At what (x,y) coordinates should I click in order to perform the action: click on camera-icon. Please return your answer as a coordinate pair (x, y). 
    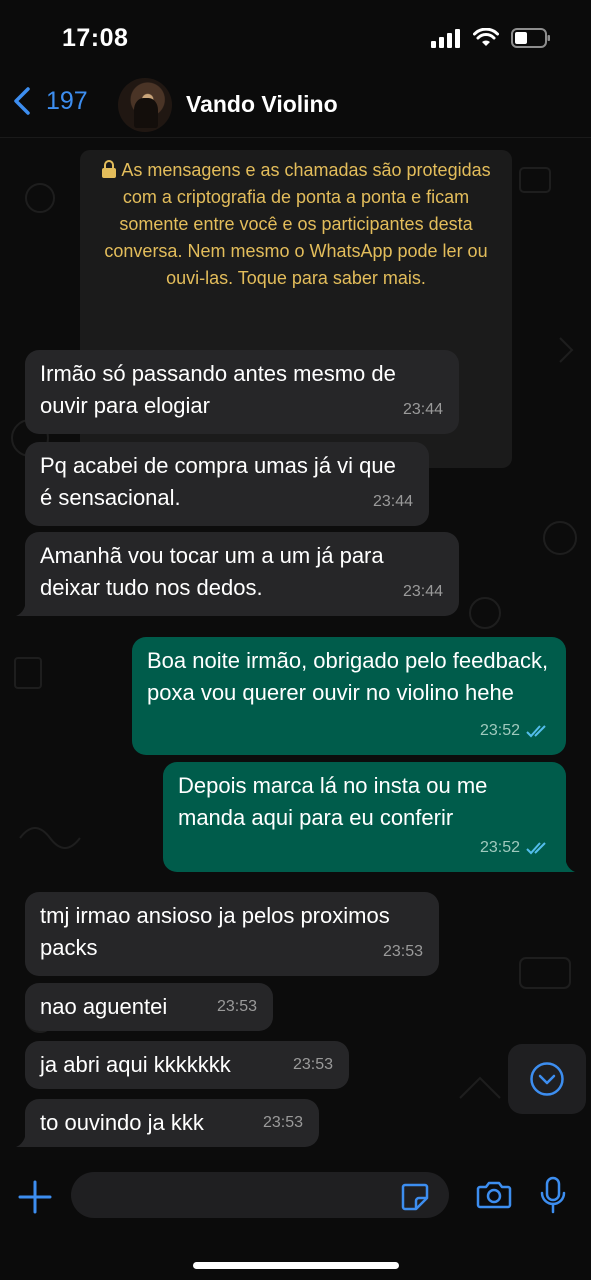
    Looking at the image, I should click on (494, 1195).